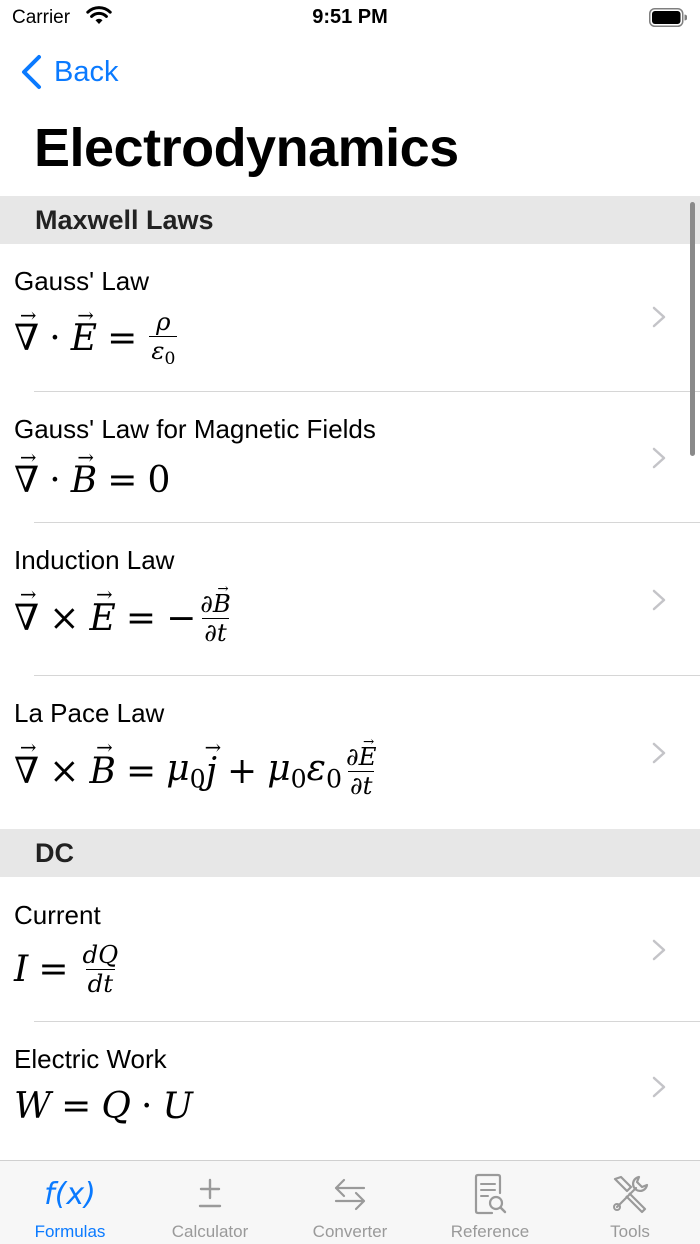  What do you see at coordinates (490, 1194) in the screenshot?
I see `document-search-icon` at bounding box center [490, 1194].